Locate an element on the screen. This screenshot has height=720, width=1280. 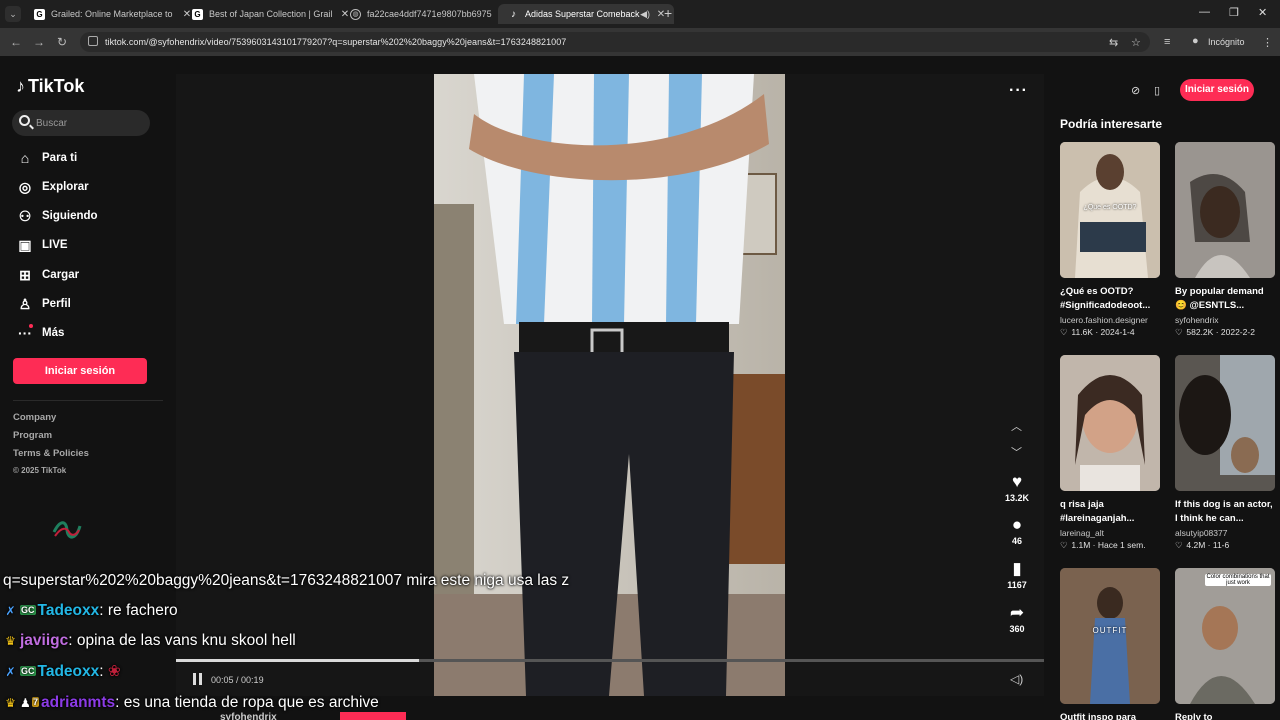
back-icon: ← is located at coordinates (16, 42).